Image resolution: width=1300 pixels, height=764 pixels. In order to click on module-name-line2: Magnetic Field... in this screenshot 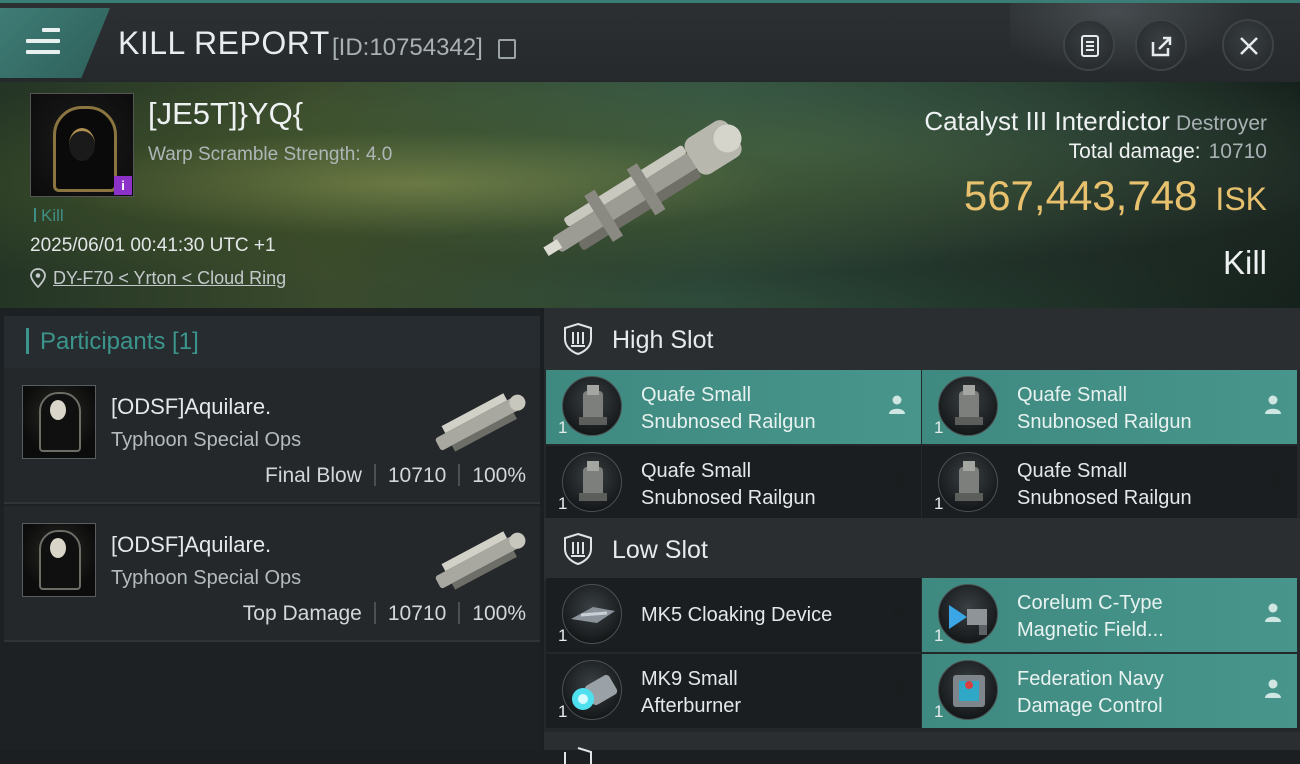, I will do `click(1090, 630)`.